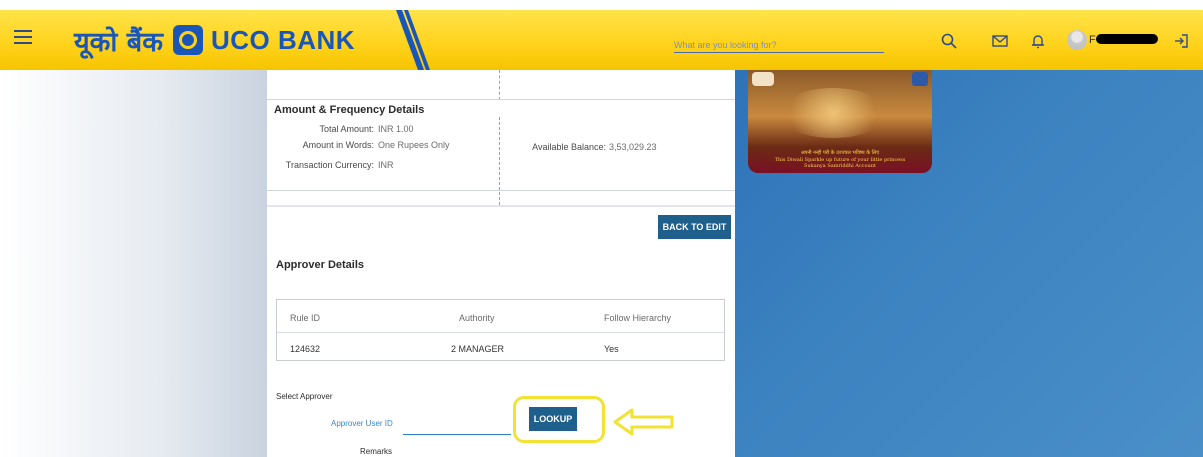  What do you see at coordinates (118, 42) in the screenshot?
I see `logo-hindi-text: यूको बैंक` at bounding box center [118, 42].